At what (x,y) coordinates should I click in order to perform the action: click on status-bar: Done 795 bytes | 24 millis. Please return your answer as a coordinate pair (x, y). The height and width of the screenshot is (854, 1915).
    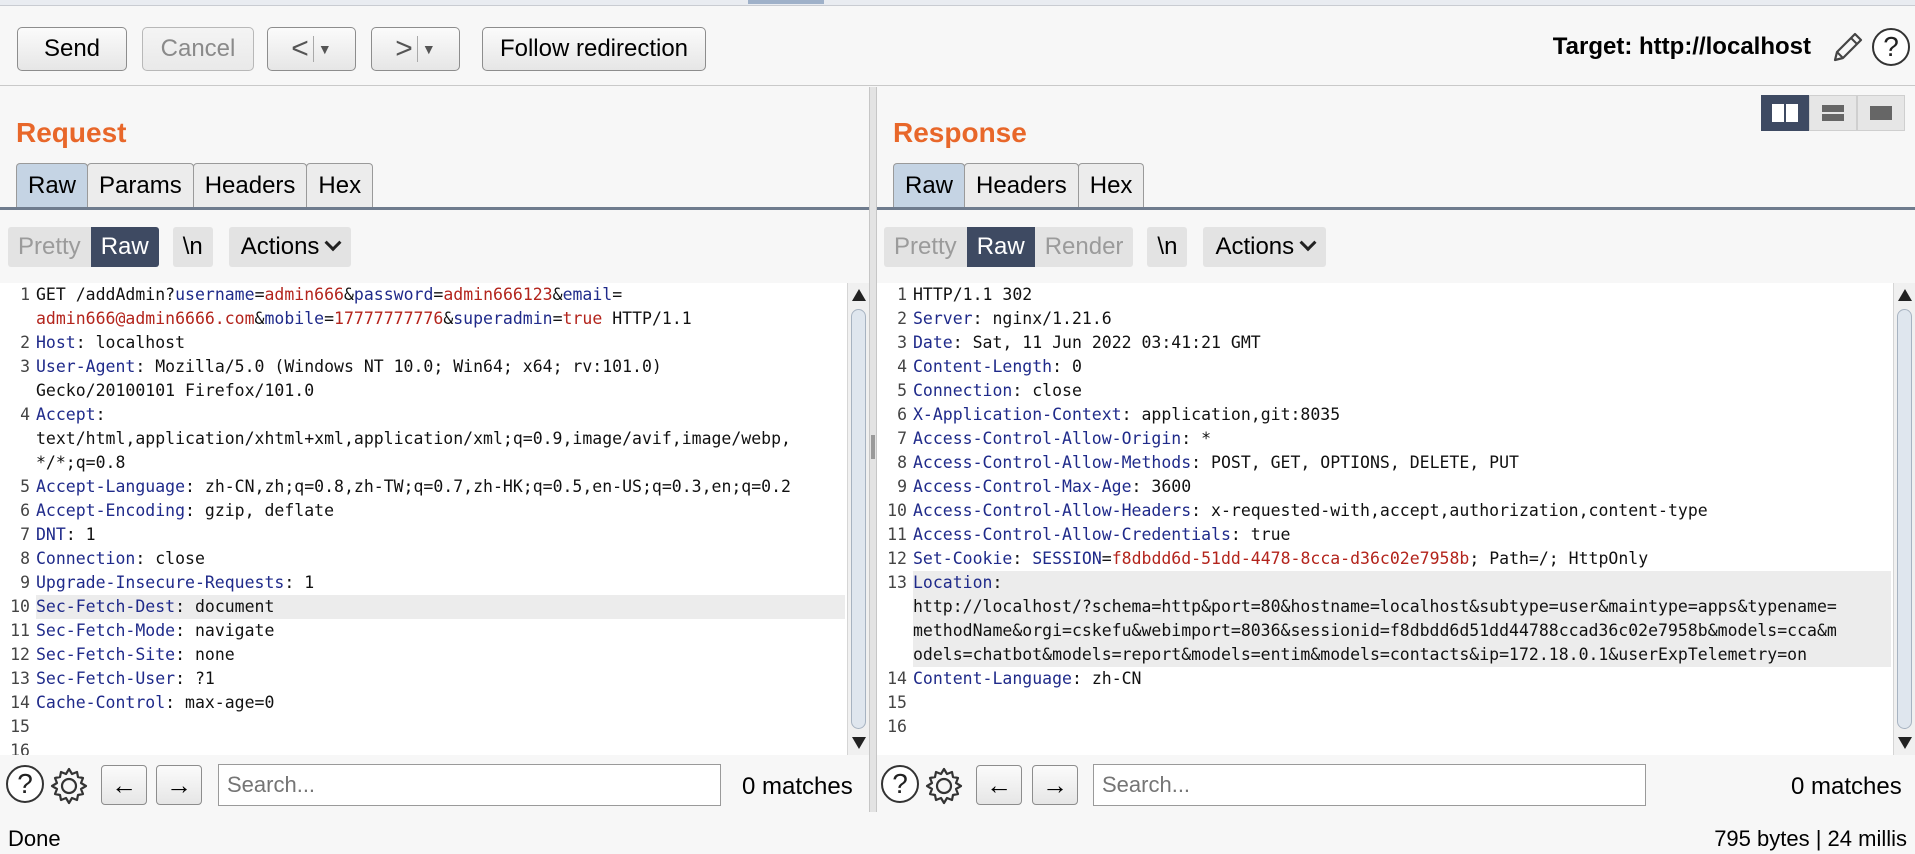
    Looking at the image, I should click on (957, 836).